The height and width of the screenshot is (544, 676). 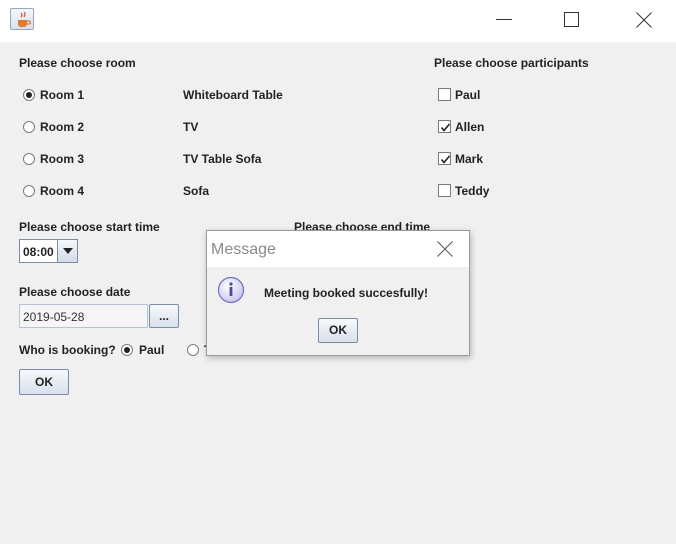 I want to click on message-dialog: Message Meeting booked succesfully! OK, so click(x=338, y=293).